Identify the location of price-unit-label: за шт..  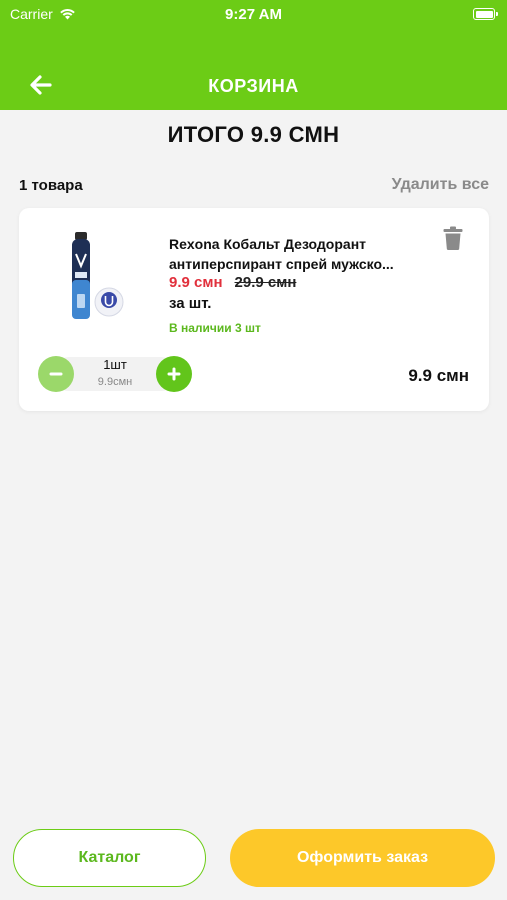
(190, 303).